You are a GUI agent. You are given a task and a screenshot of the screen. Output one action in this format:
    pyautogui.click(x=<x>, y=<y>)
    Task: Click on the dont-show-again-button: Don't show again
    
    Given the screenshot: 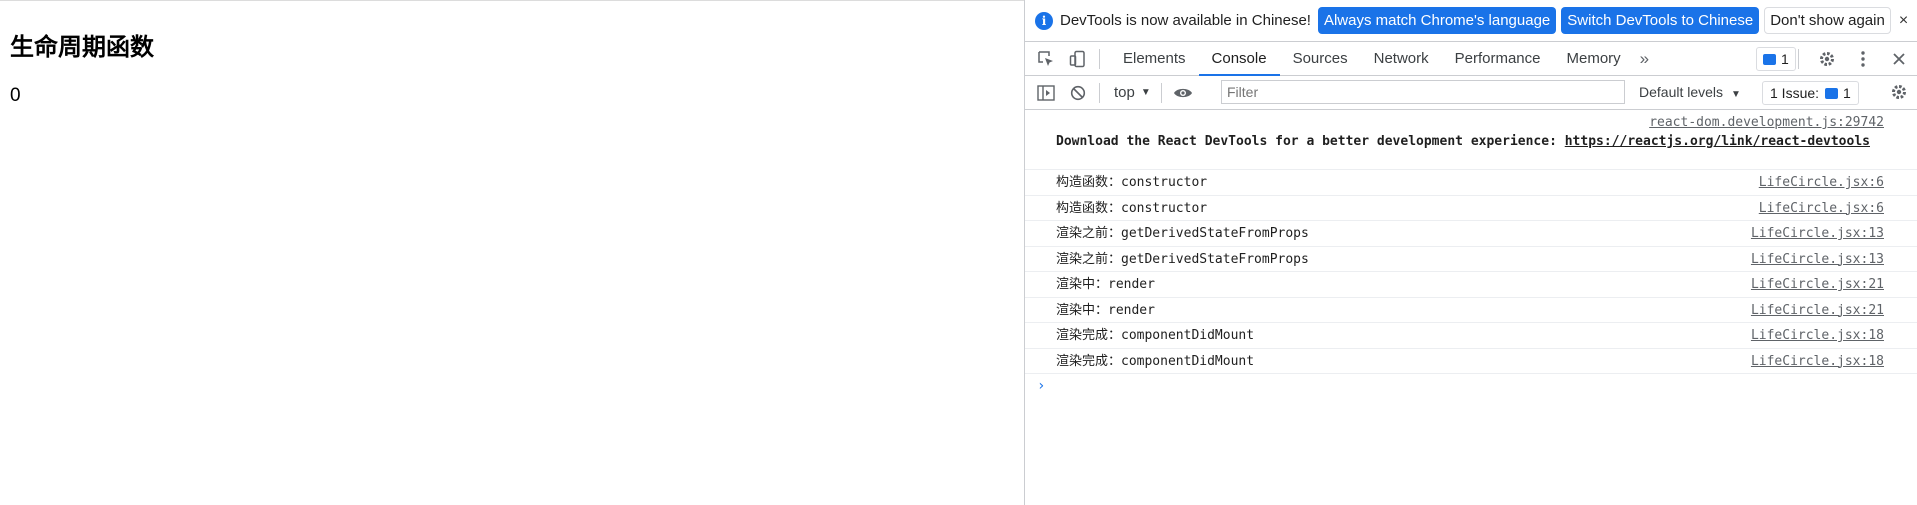 What is the action you would take?
    pyautogui.click(x=1827, y=20)
    